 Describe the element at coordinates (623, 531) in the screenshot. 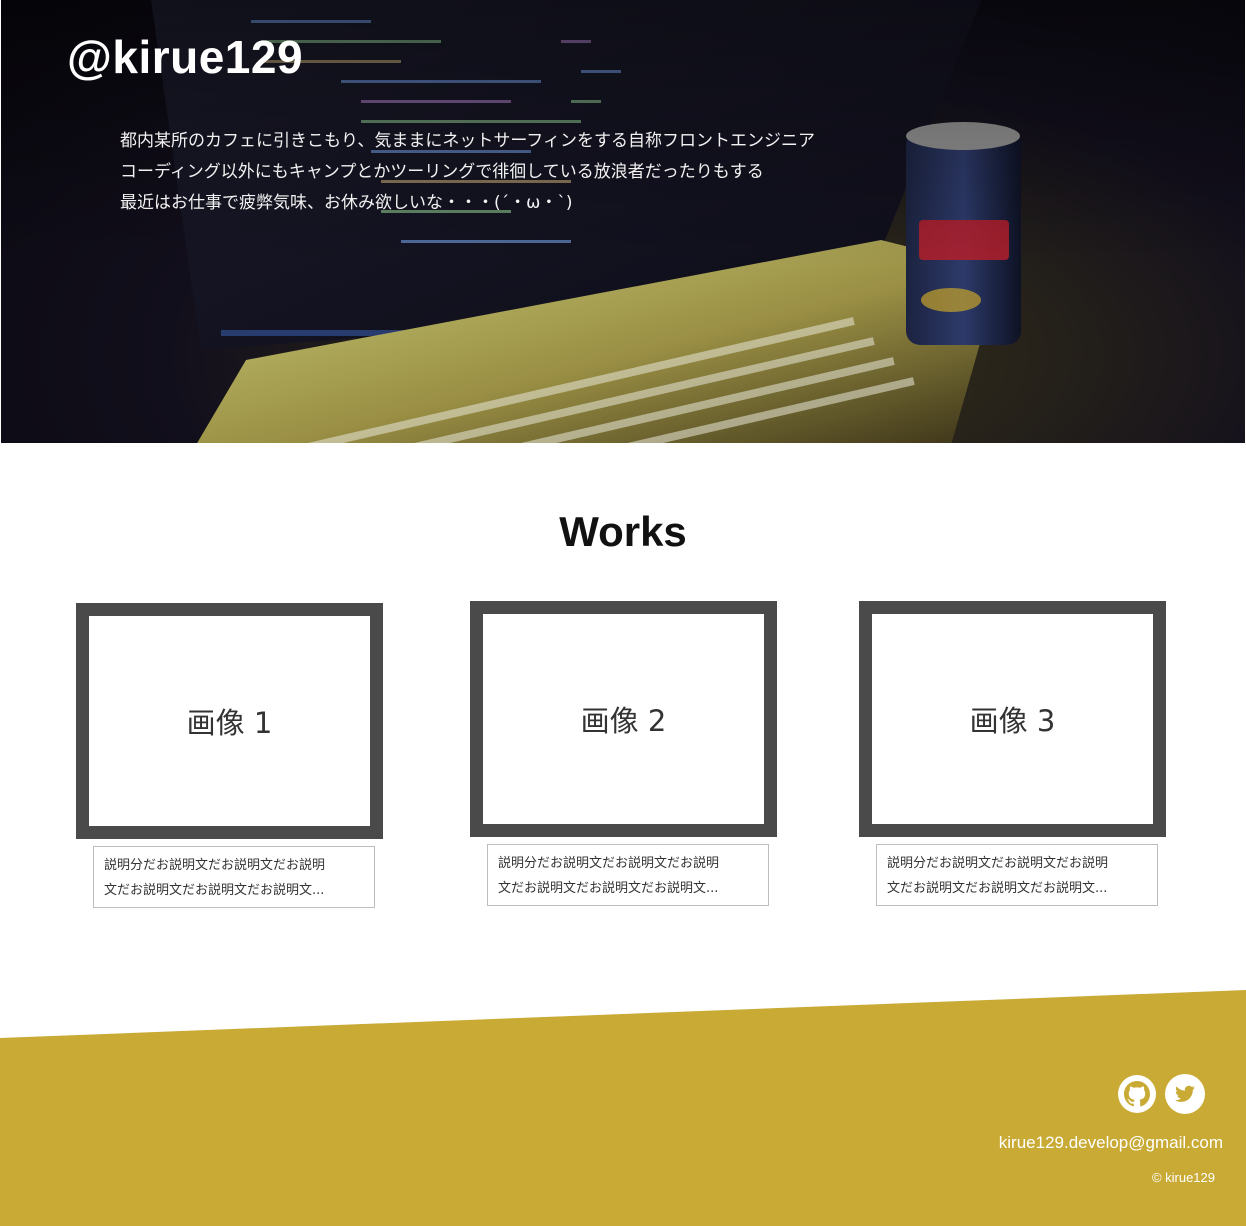

I see `works-heading: Works` at that location.